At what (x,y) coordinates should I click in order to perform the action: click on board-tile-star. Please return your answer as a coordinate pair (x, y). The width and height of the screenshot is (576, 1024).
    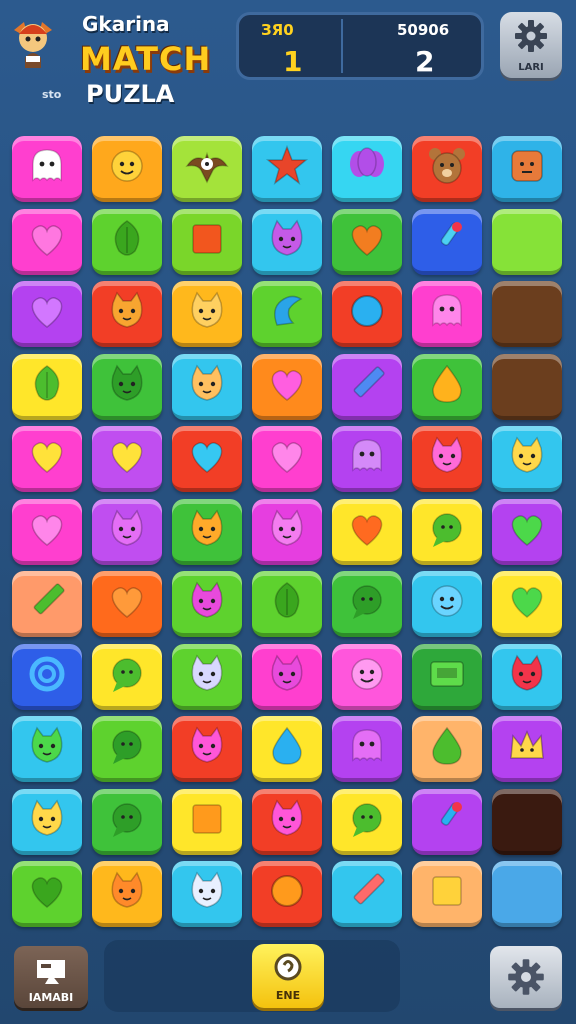
    Looking at the image, I should click on (287, 169).